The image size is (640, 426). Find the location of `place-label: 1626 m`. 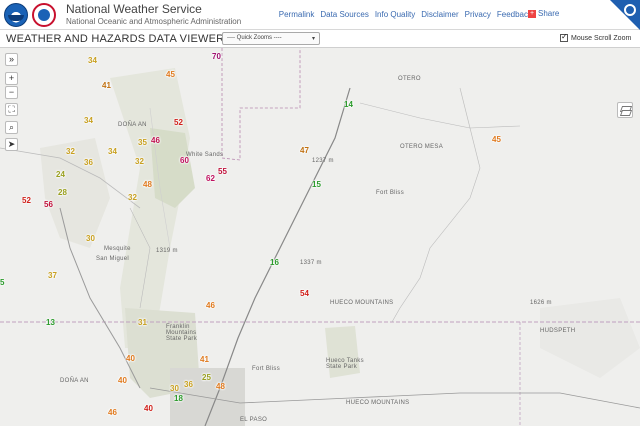

place-label: 1626 m is located at coordinates (541, 303).